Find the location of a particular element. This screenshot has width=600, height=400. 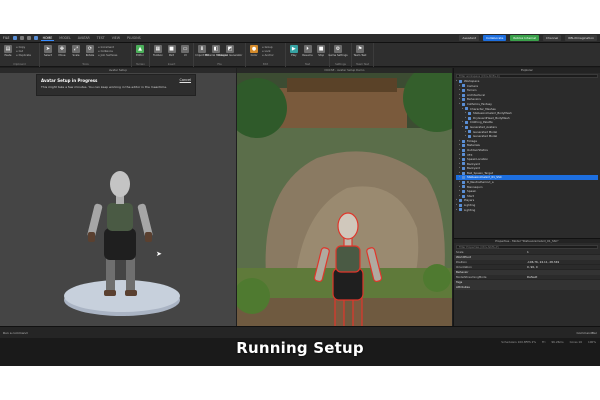

tool-options: Increment Collisions Join Surfaces is located at coordinates (108, 51).